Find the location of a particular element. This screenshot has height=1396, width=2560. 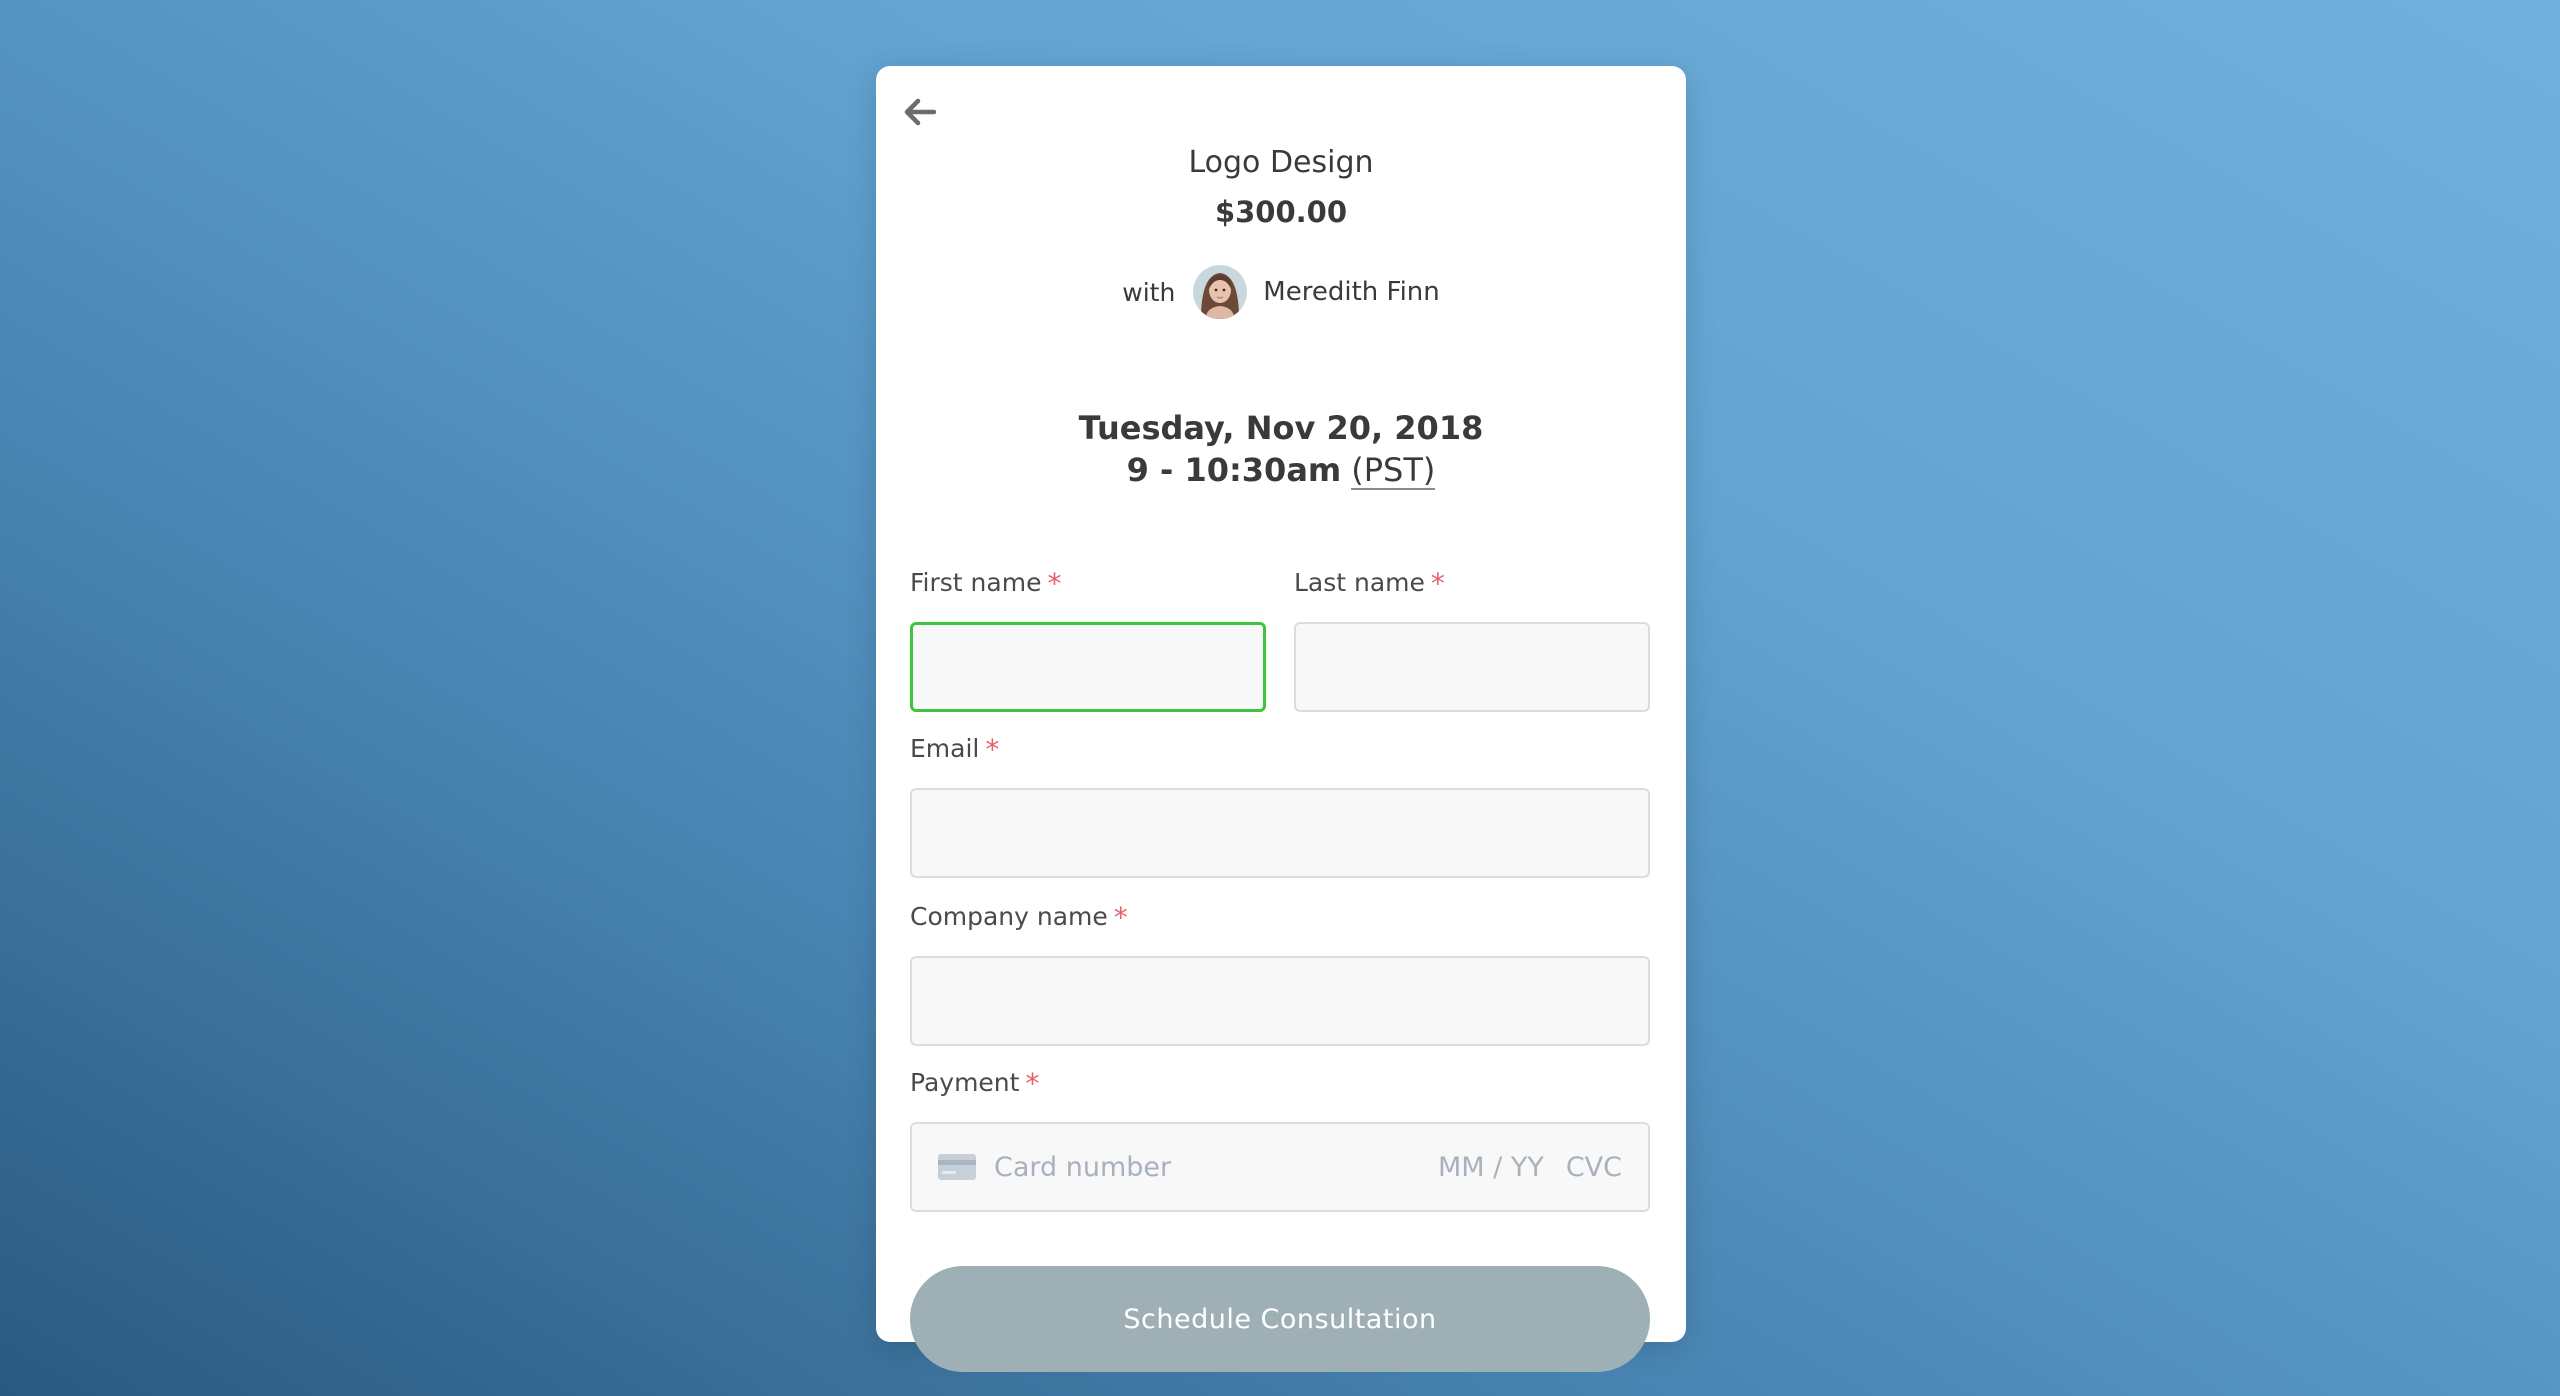

appointment-date: Tuesday, Nov 20, 2018 is located at coordinates (1281, 428).